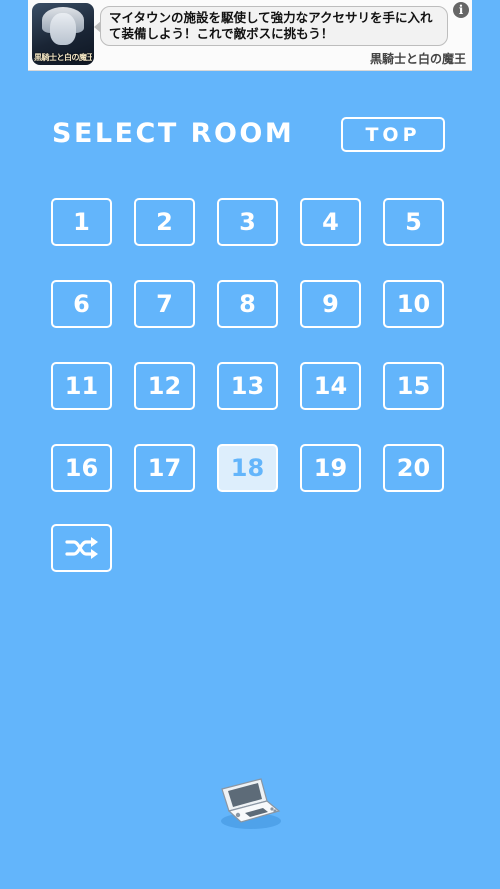  I want to click on shuffle-button, so click(81, 548).